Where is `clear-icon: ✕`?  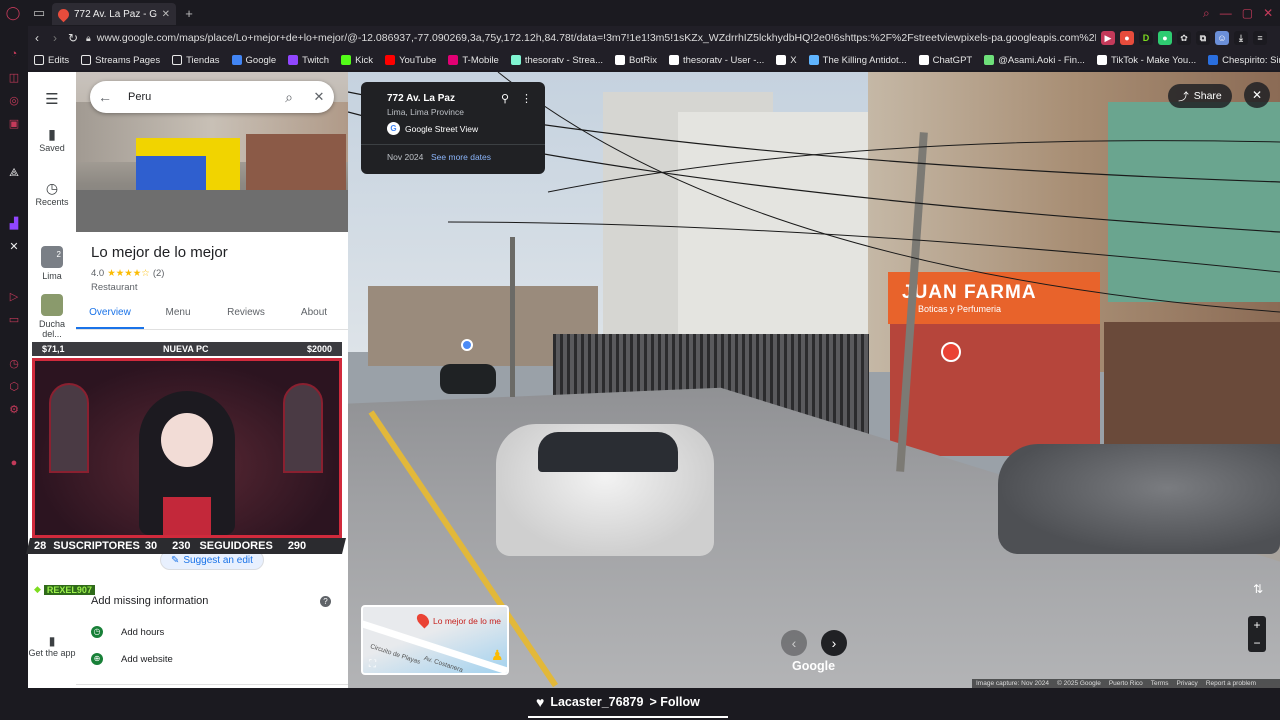
clear-icon: ✕ is located at coordinates (319, 97).